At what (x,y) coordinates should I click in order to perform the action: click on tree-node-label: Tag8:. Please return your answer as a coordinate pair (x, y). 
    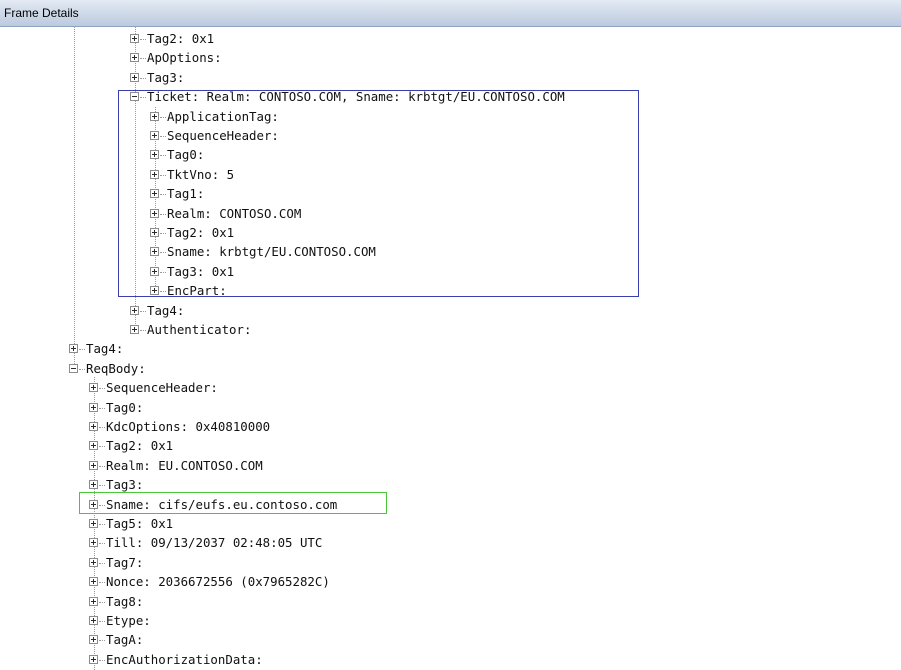
    Looking at the image, I should click on (124, 602).